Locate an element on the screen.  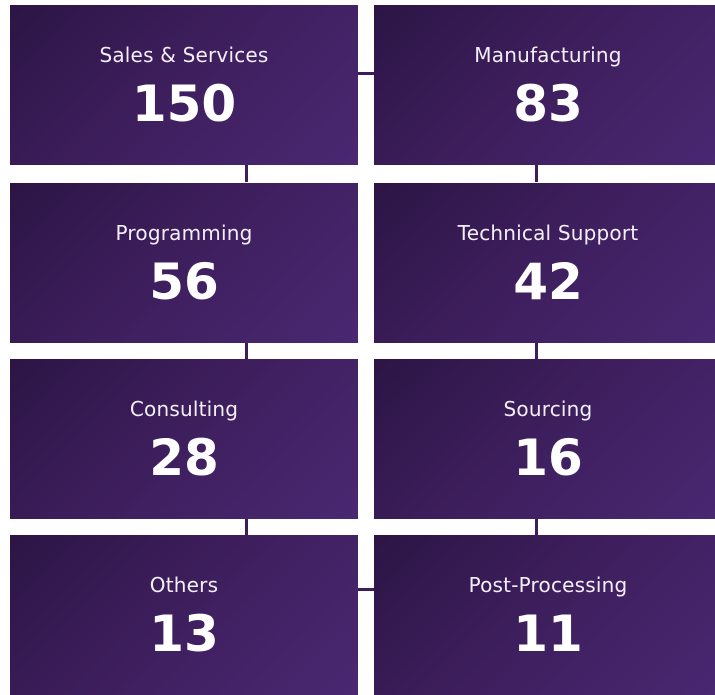
tile-consulting: Consulting 28 is located at coordinates (184, 439).